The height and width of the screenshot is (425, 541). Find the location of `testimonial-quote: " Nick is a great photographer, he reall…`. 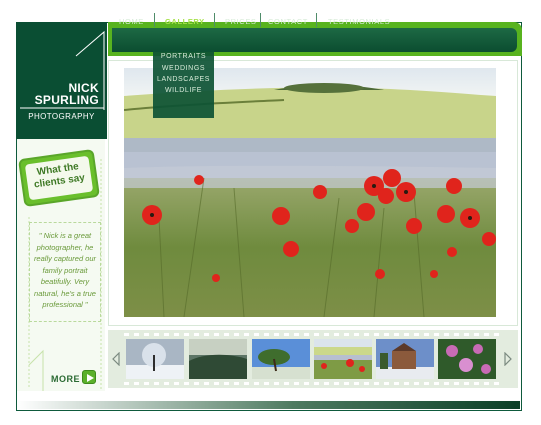

testimonial-quote: " Nick is a great photographer, he reall… is located at coordinates (65, 270).